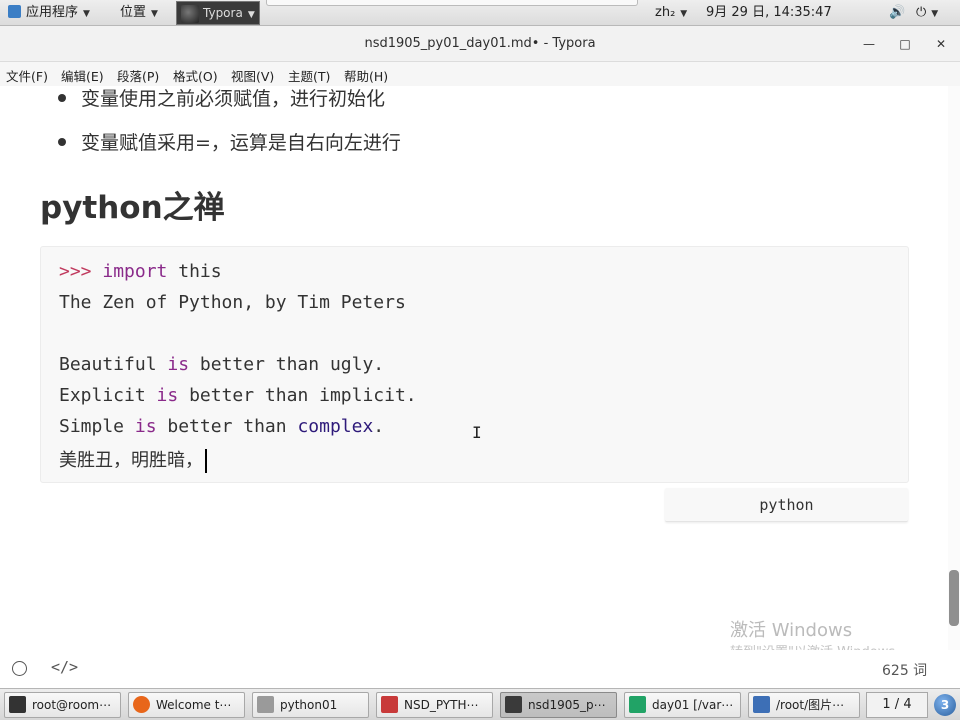 This screenshot has width=960, height=720. Describe the element at coordinates (227, 426) in the screenshot. I see `code-text: better than` at that location.